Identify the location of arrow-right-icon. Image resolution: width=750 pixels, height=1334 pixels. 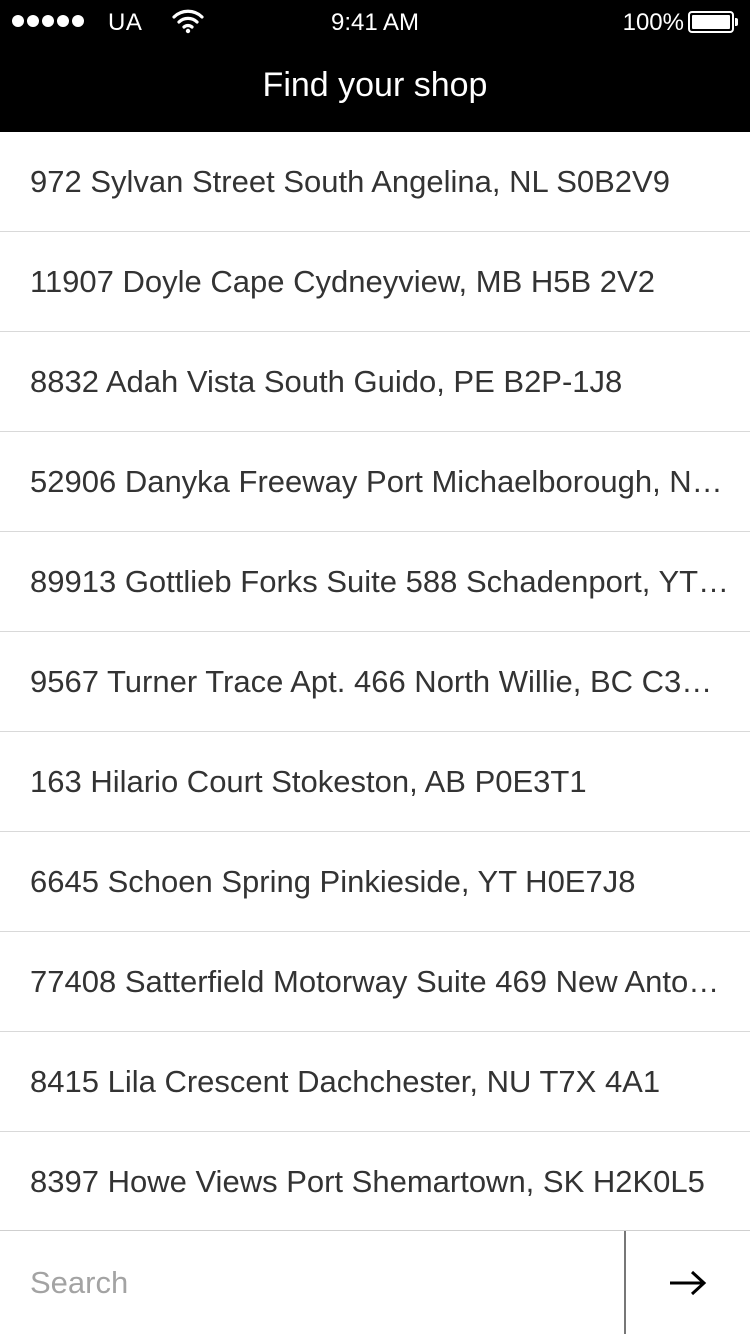
(688, 1282).